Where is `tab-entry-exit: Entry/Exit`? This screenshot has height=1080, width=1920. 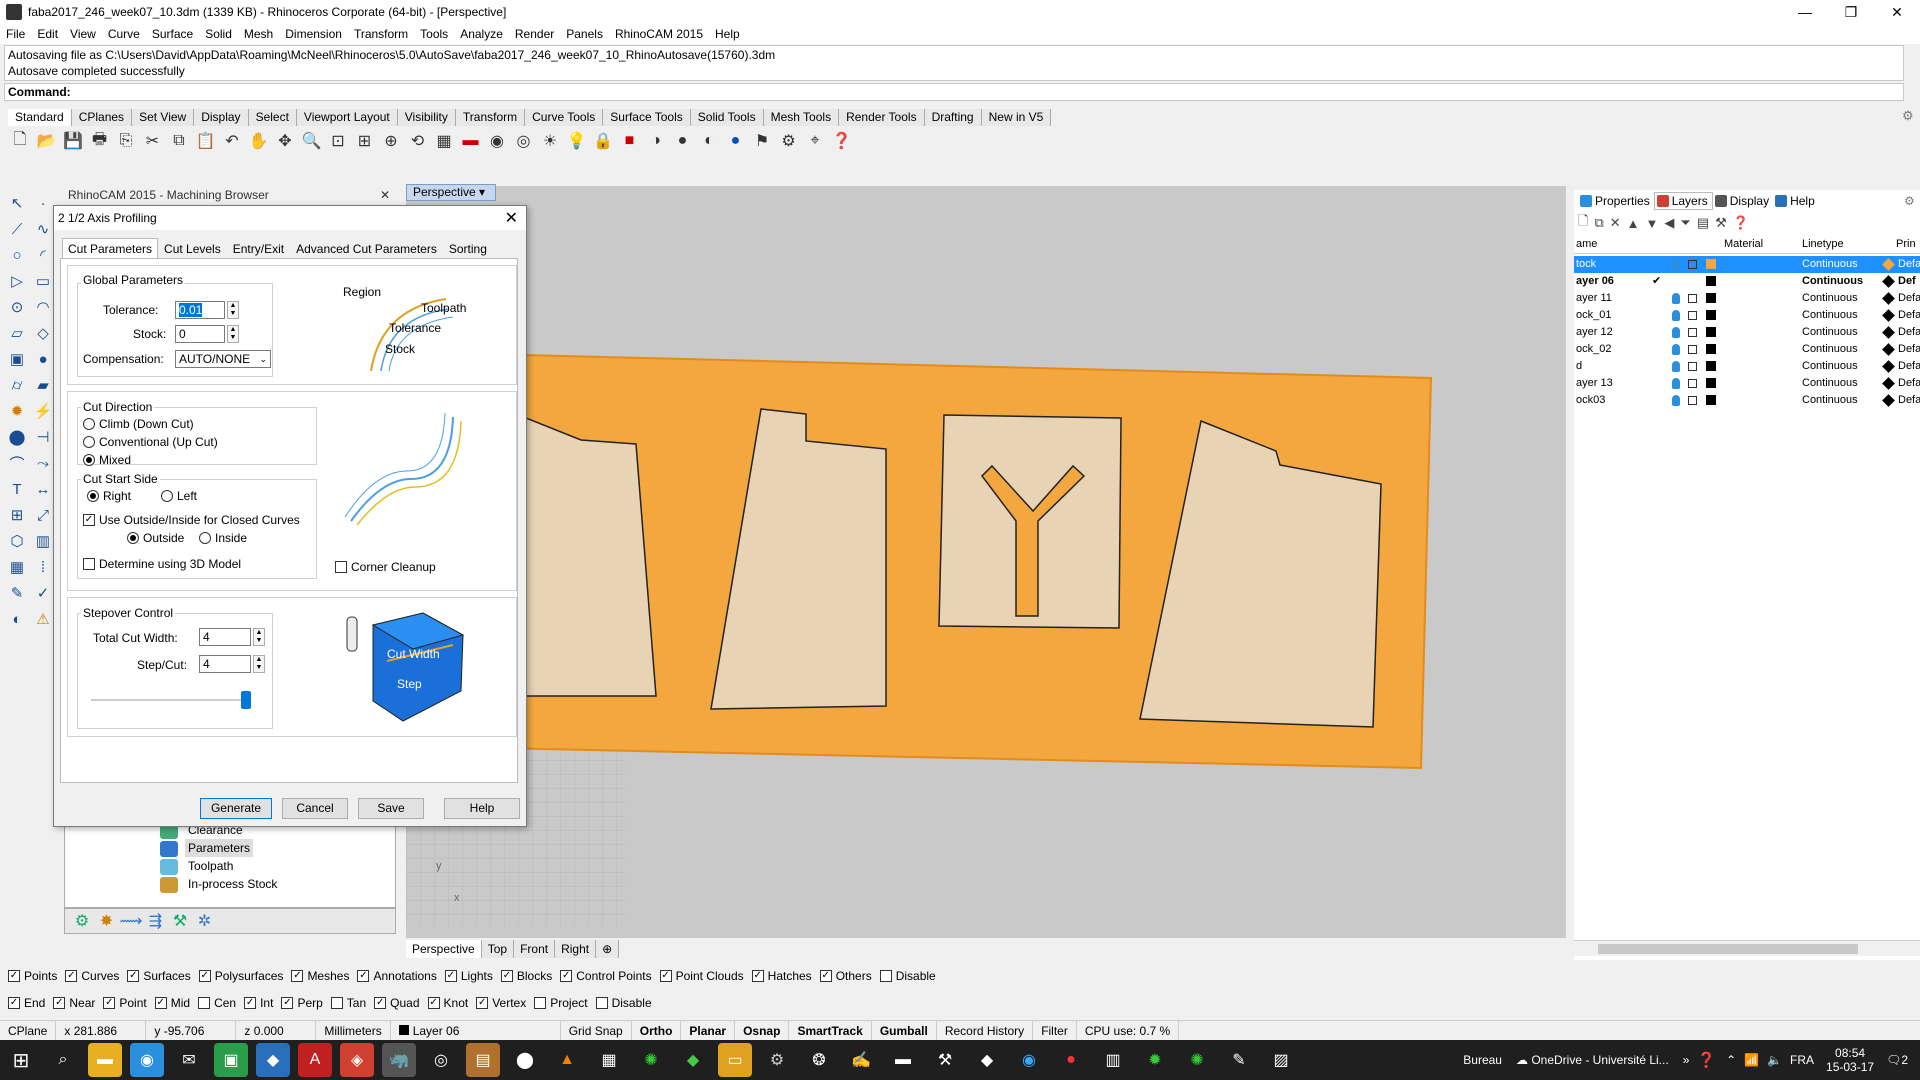 tab-entry-exit: Entry/Exit is located at coordinates (258, 248).